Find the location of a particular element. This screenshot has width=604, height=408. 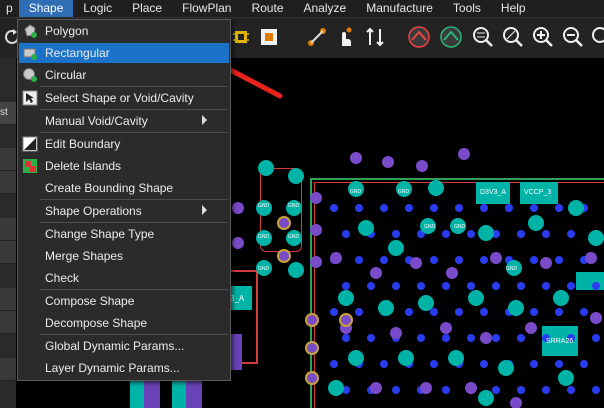

menu-select-shape: Select Shape or Void/Cavity is located at coordinates (124, 98).